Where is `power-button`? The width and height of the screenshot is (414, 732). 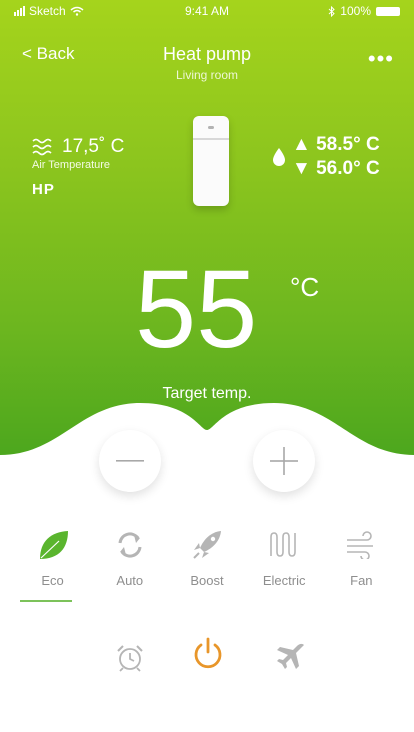 power-button is located at coordinates (208, 654).